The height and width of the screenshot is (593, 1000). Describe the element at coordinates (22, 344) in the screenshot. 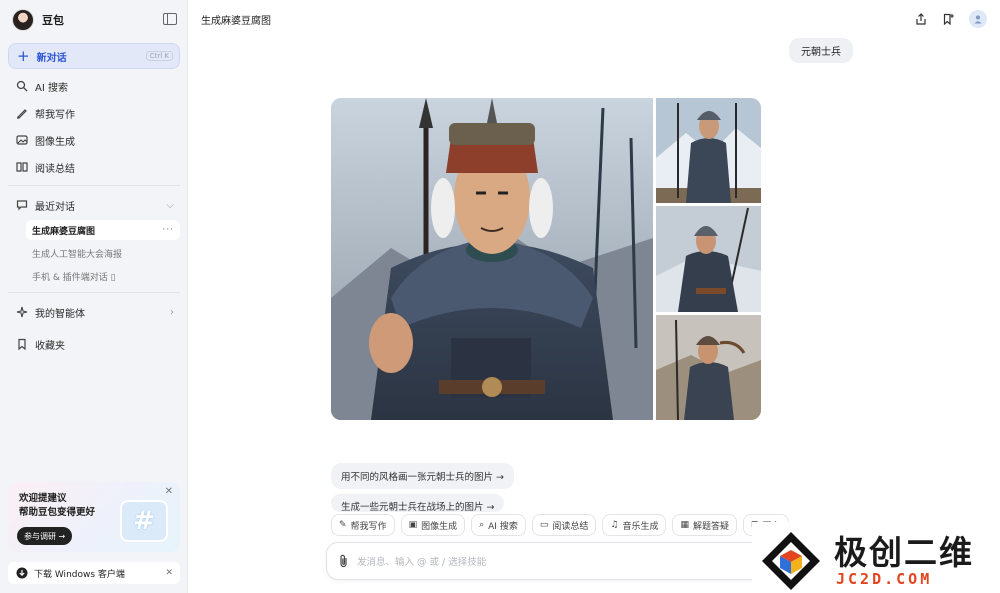

I see `bookmark-icon` at that location.